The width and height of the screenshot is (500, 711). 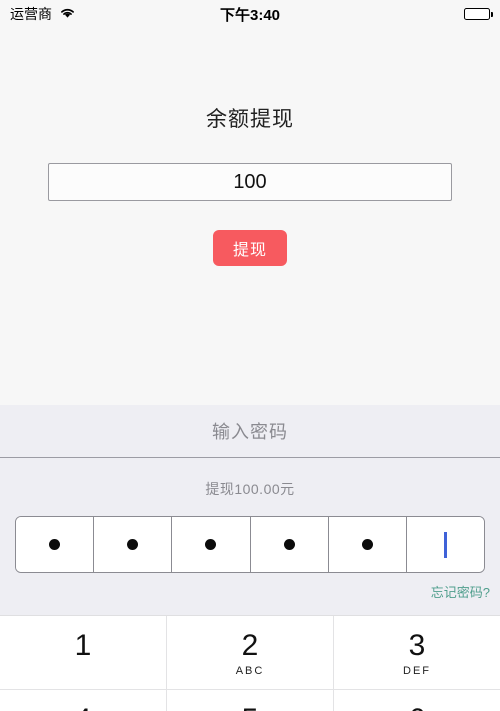 I want to click on text-caret, so click(x=445, y=544).